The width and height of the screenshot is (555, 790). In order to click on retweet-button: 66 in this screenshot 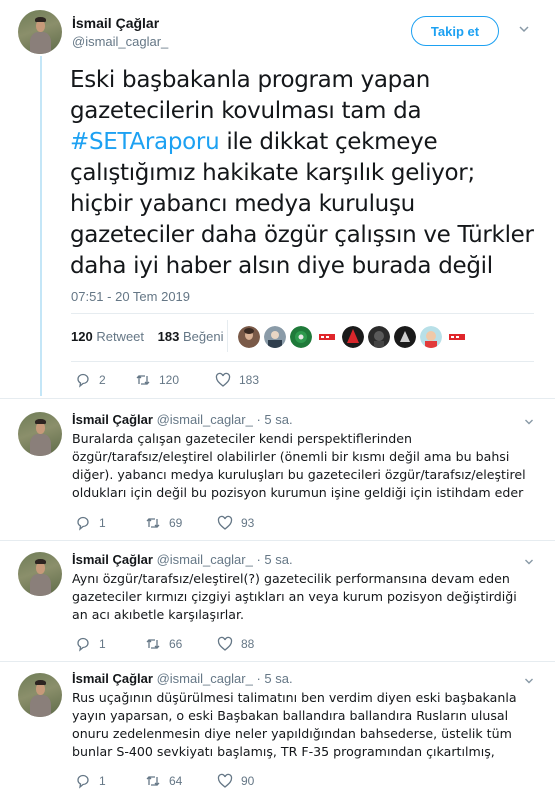, I will do `click(181, 644)`.